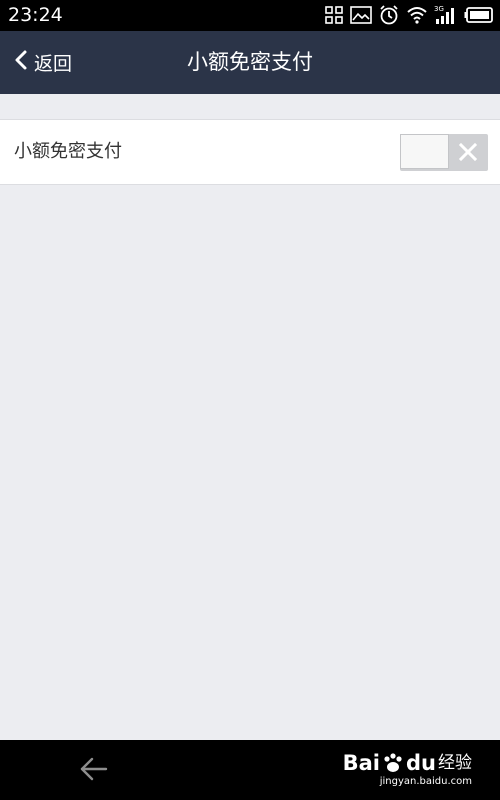  Describe the element at coordinates (393, 765) in the screenshot. I see `paw-icon` at that location.